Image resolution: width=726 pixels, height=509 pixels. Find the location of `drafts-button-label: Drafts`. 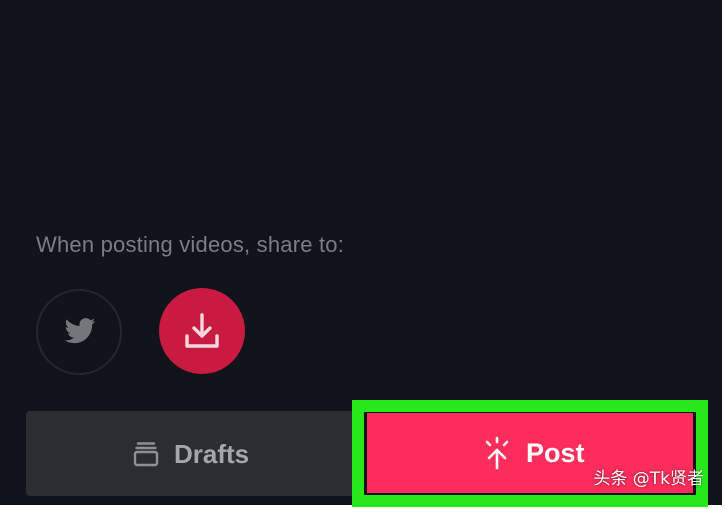

drafts-button-label: Drafts is located at coordinates (212, 453).